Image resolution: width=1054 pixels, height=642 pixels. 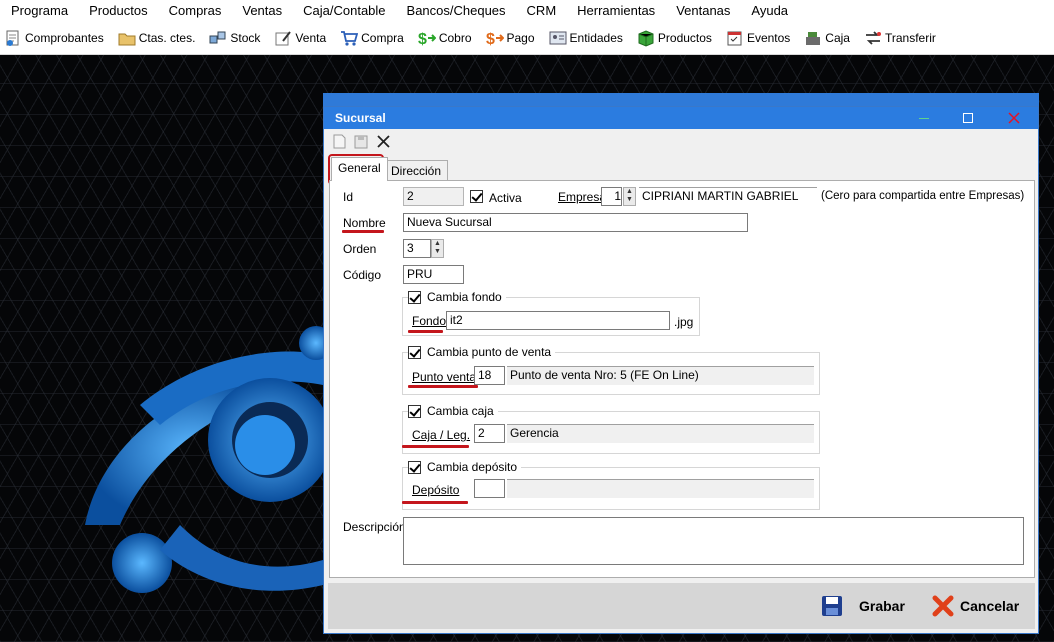 I want to click on cambia-caja-label: Cambia caja, so click(x=460, y=411).